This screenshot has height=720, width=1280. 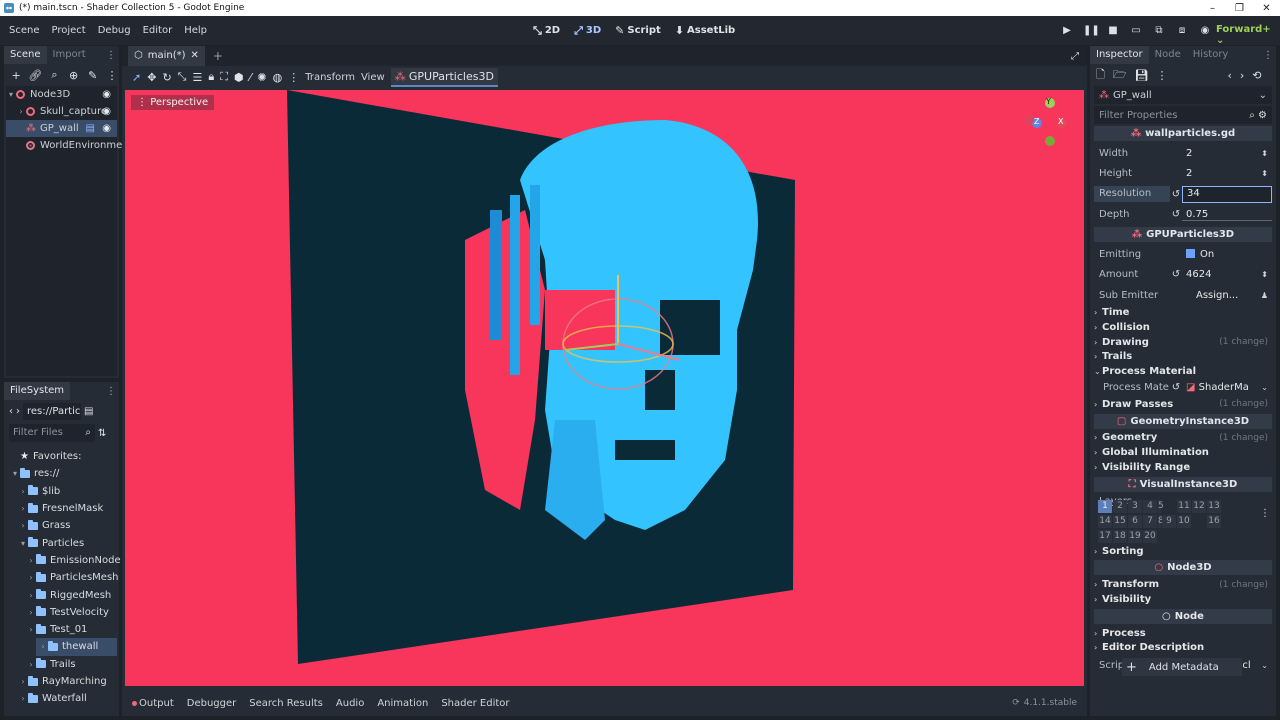 What do you see at coordinates (1183, 467) in the screenshot?
I see `group-visibility-range: › Visibility Range` at bounding box center [1183, 467].